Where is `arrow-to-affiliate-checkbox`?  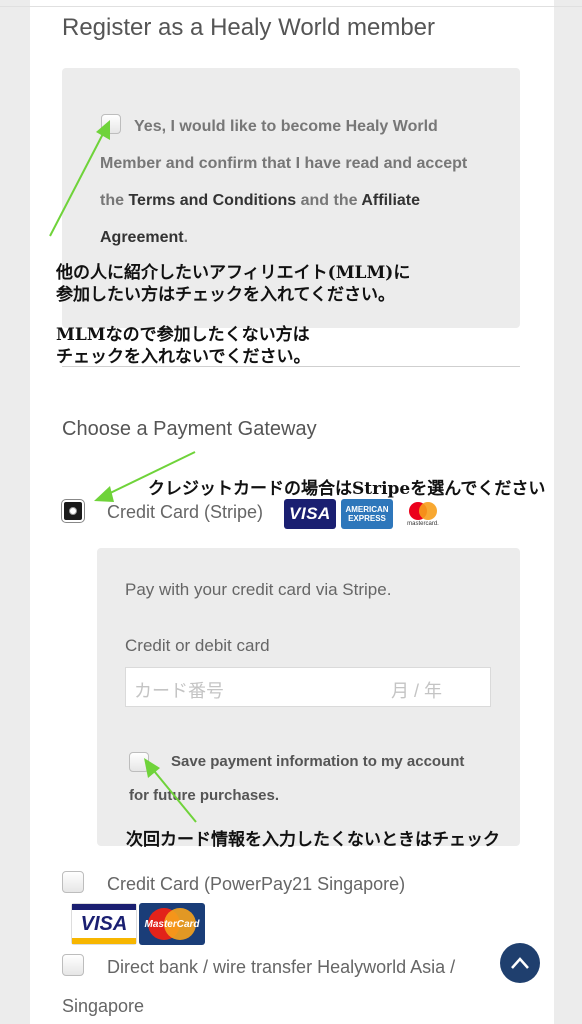
arrow-to-affiliate-checkbox is located at coordinates (79, 178).